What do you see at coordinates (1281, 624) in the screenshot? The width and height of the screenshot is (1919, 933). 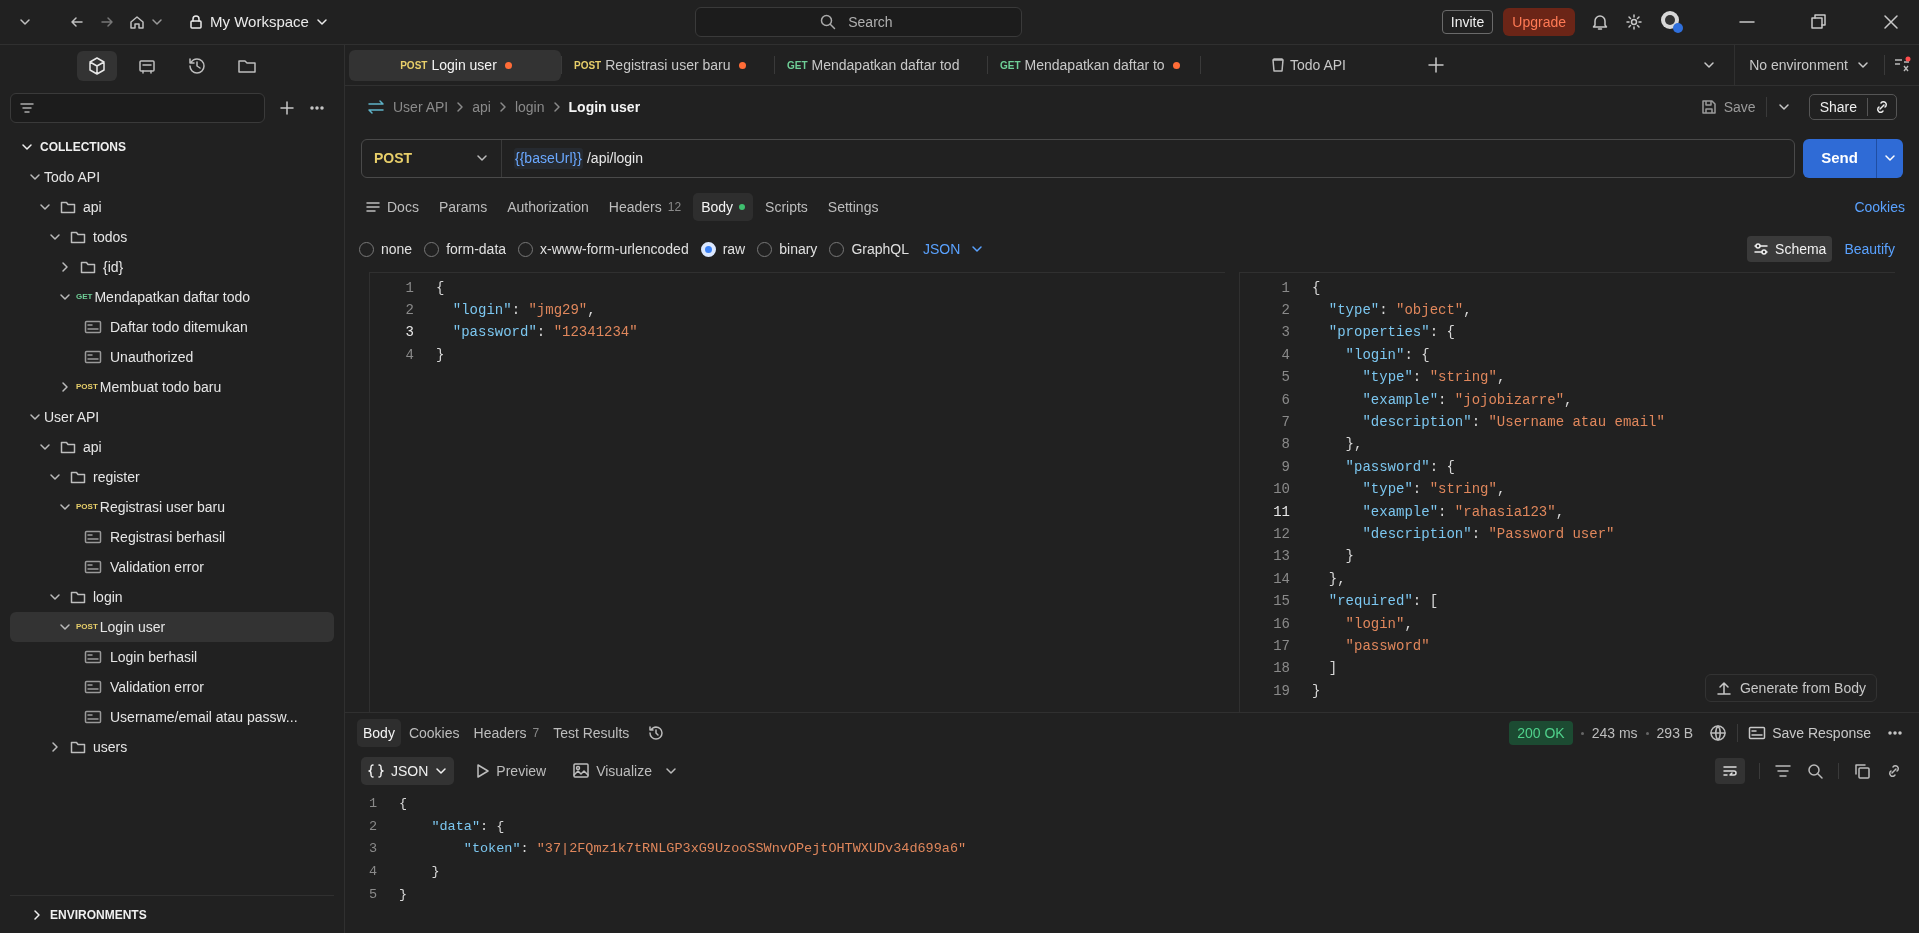 I see `line-number: 16` at bounding box center [1281, 624].